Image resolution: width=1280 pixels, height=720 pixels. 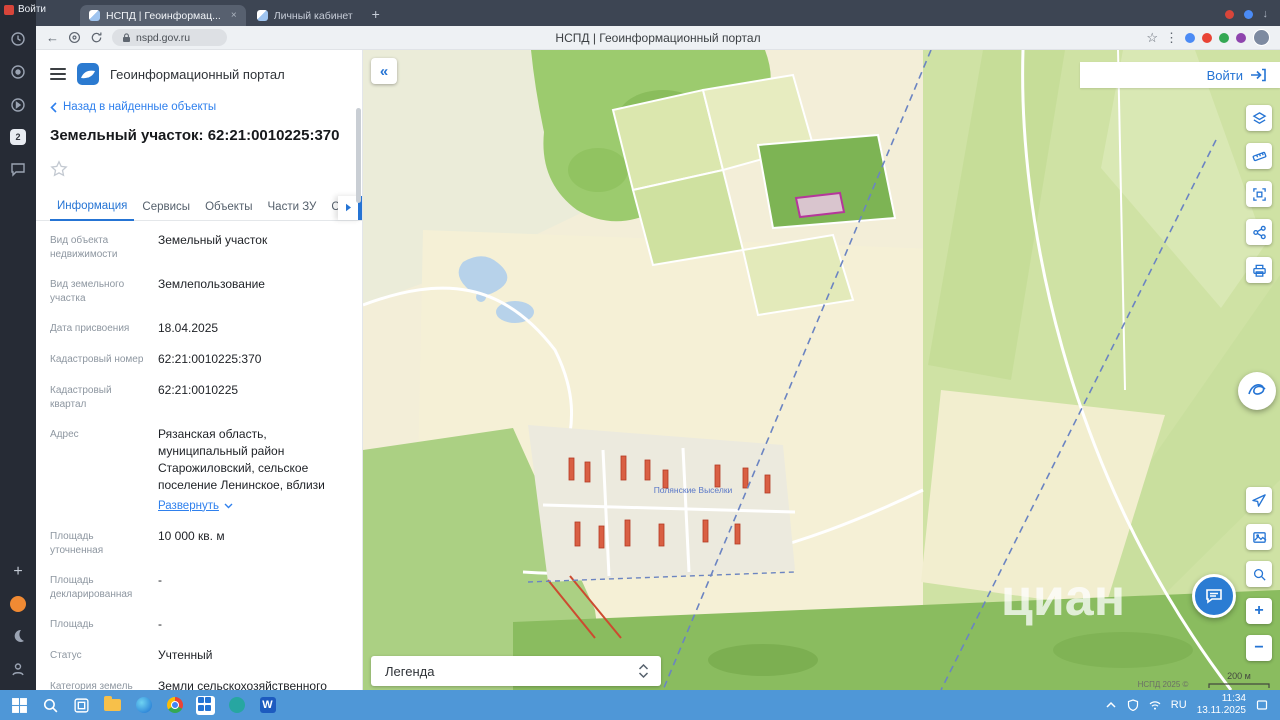 What do you see at coordinates (1111, 705) in the screenshot?
I see `tray-expand-icon` at bounding box center [1111, 705].